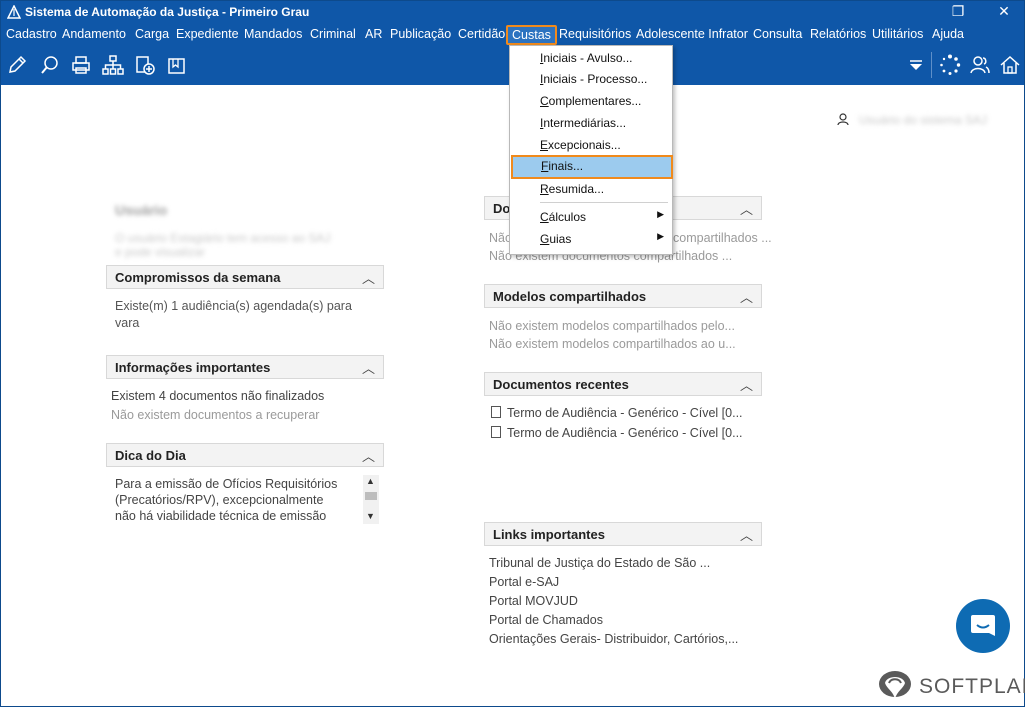 The width and height of the screenshot is (1025, 707). Describe the element at coordinates (1010, 65) in the screenshot. I see `home-icon` at that location.